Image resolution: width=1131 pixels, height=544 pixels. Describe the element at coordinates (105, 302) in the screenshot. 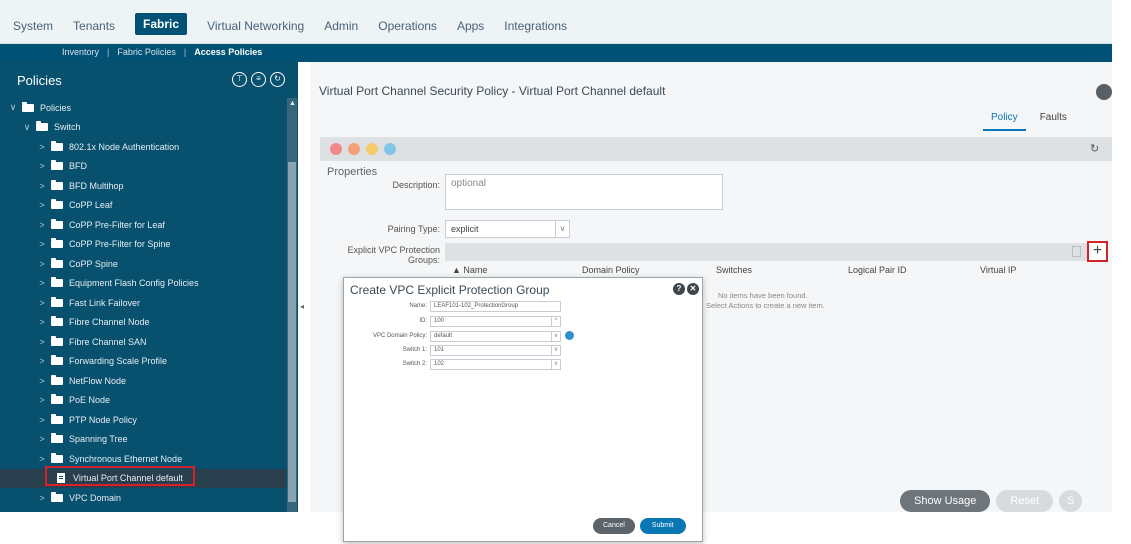

I see `tree-item-label: Fast Link Failover` at that location.